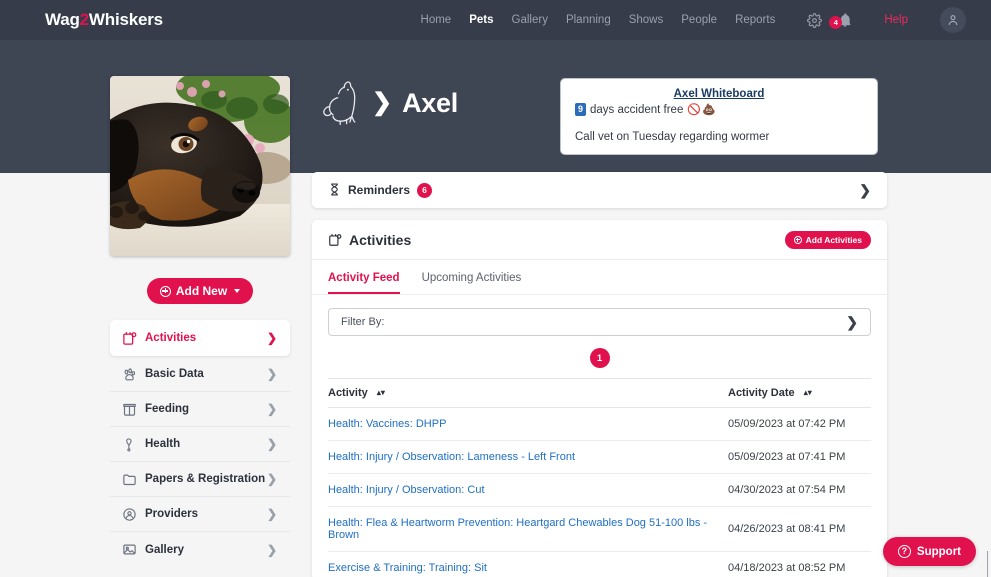  I want to click on sidebar-label: Providers, so click(172, 514).